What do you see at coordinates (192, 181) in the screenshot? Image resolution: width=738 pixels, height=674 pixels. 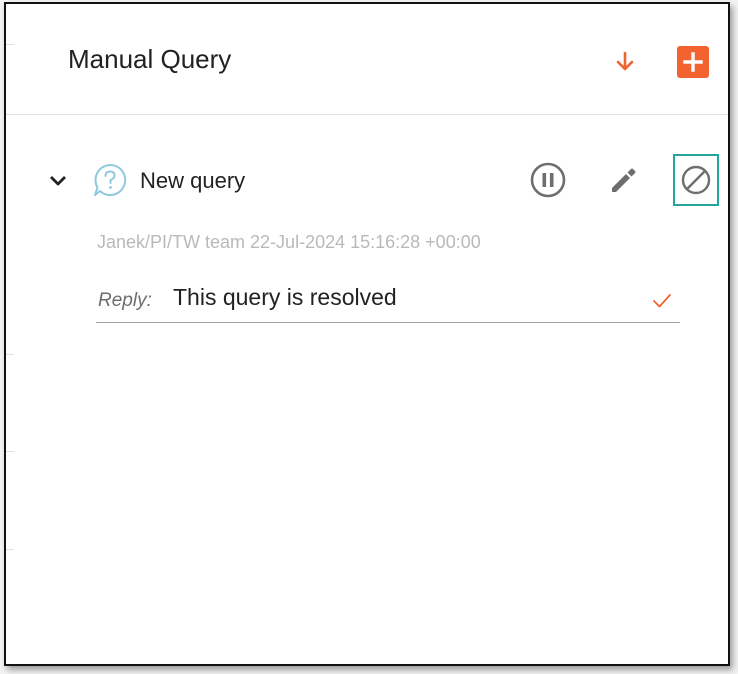 I see `query-title: New query` at bounding box center [192, 181].